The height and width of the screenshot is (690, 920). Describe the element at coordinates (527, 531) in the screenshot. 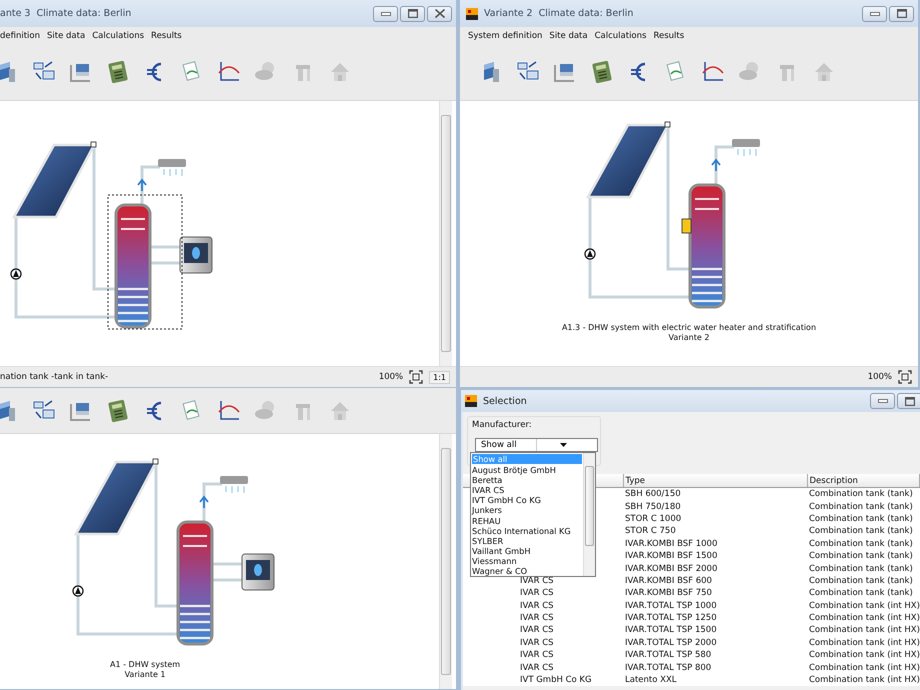

I see `dropdown-option: Schüco International KG` at that location.